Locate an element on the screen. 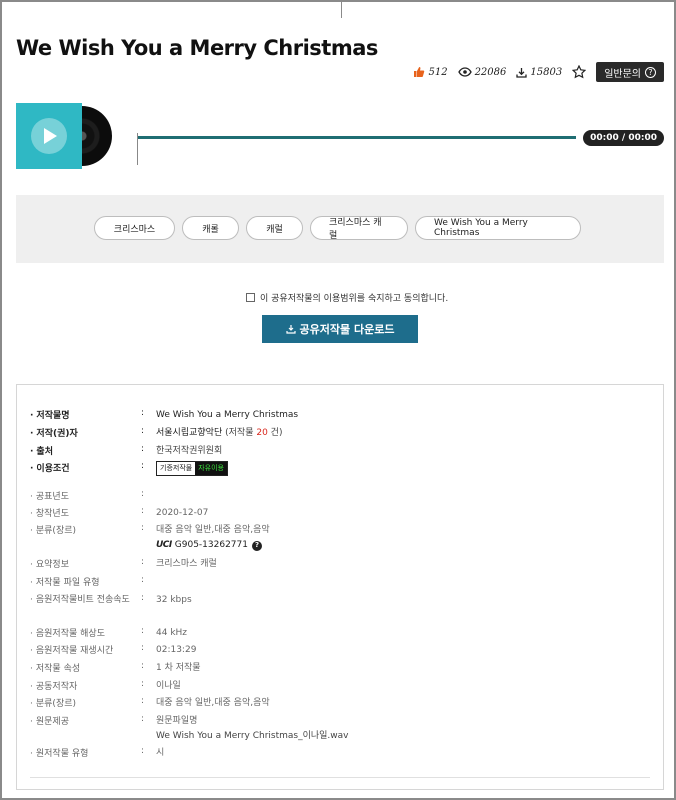 This screenshot has width=676, height=800. stats-bar: 512 22086 15803 일반문의 ? is located at coordinates (538, 72).